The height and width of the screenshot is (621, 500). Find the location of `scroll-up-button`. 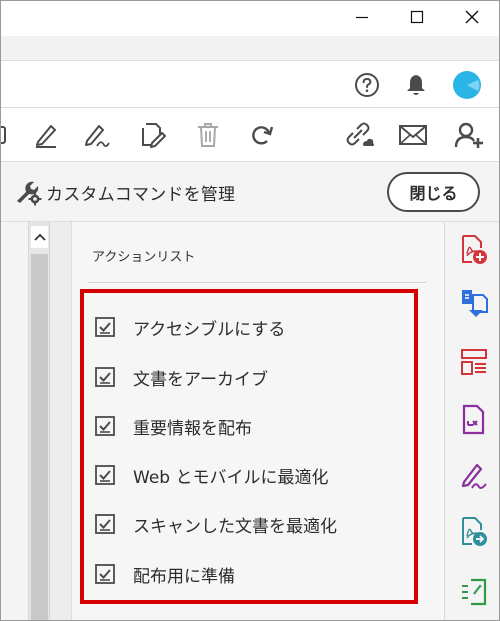

scroll-up-button is located at coordinates (39, 237).